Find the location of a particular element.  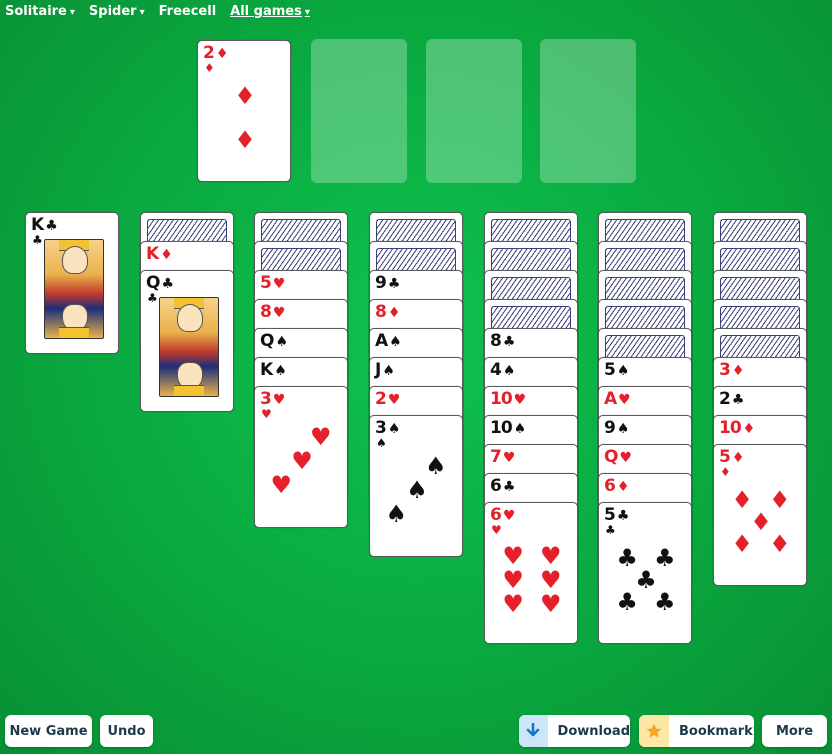

download-label: Download is located at coordinates (593, 731).